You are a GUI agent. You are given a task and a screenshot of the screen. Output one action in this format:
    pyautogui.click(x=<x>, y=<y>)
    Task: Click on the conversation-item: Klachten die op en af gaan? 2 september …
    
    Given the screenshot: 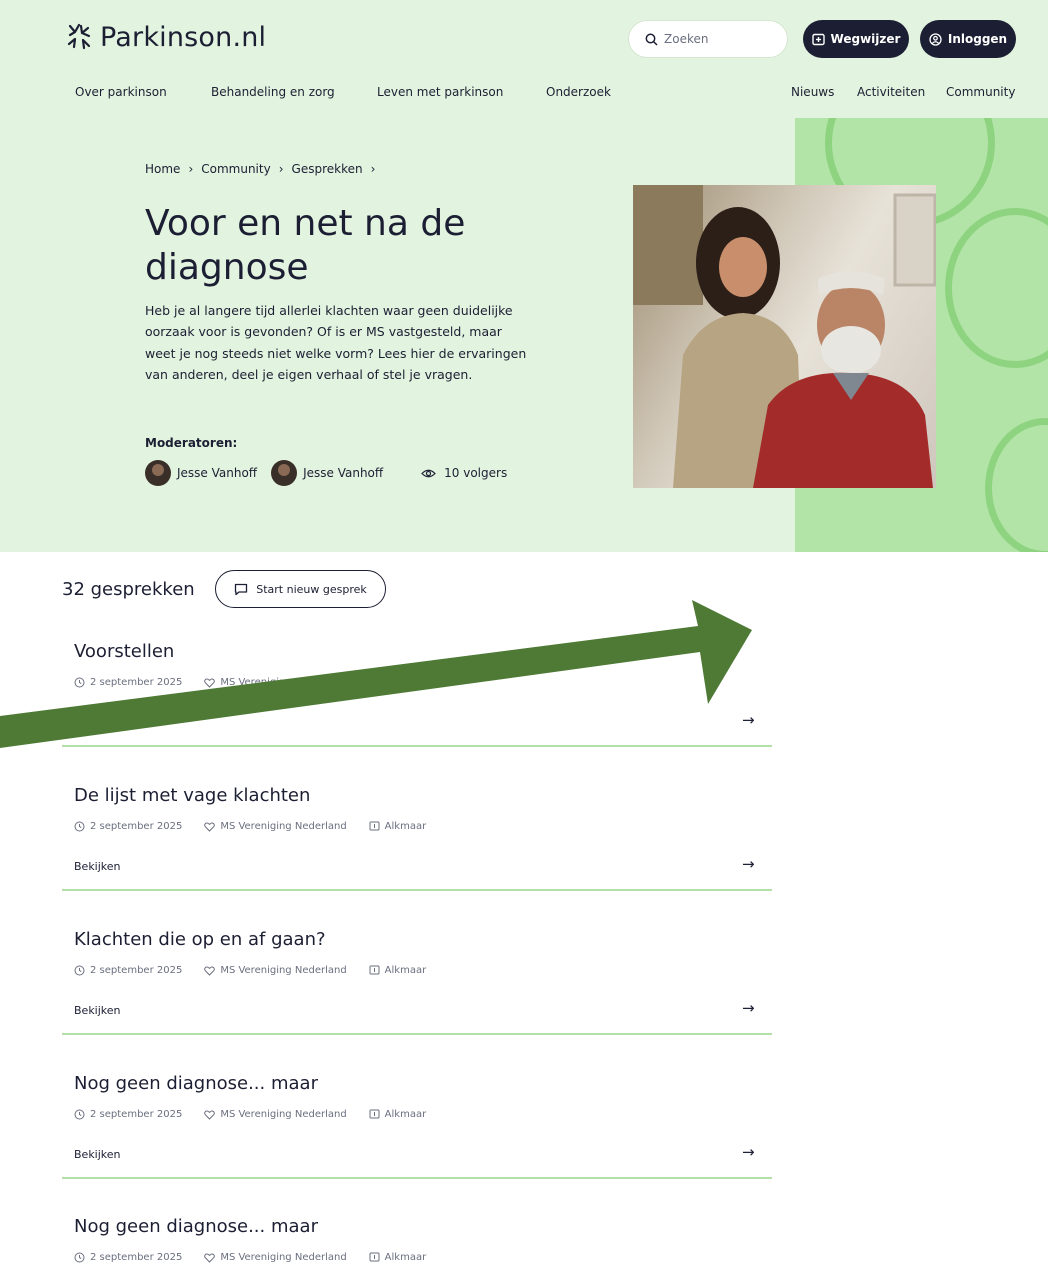 What is the action you would take?
    pyautogui.click(x=417, y=982)
    